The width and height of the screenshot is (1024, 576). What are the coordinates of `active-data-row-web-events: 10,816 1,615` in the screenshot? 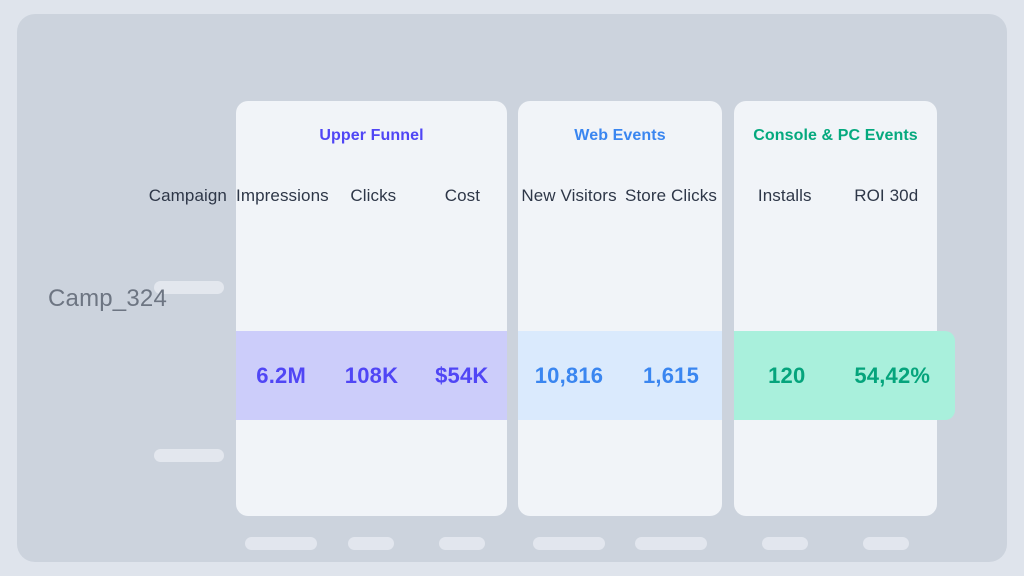 It's located at (620, 375).